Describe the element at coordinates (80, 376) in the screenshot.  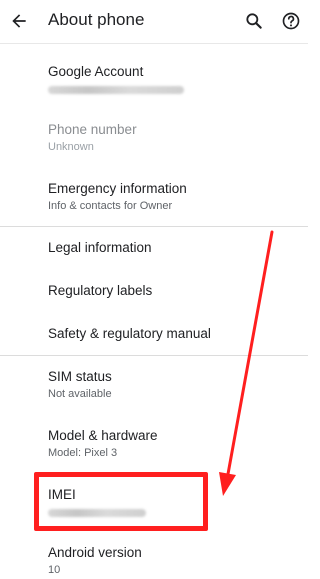
I see `item-title: SIM status` at that location.